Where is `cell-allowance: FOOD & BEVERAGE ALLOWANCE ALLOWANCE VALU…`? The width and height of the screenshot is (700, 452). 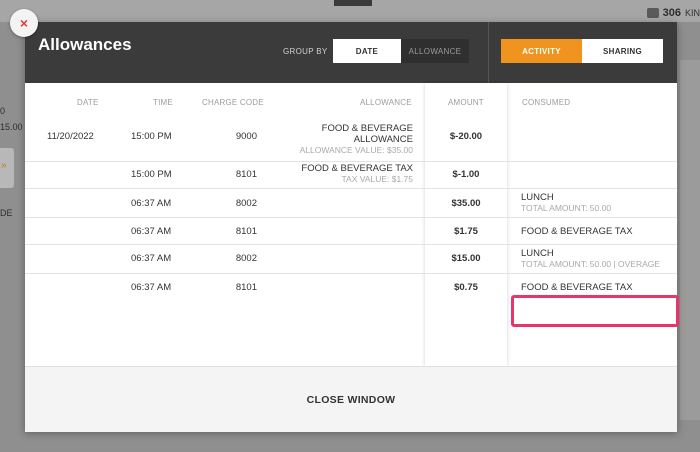 cell-allowance: FOOD & BEVERAGE ALLOWANCE ALLOWANCE VALU… is located at coordinates (344, 139).